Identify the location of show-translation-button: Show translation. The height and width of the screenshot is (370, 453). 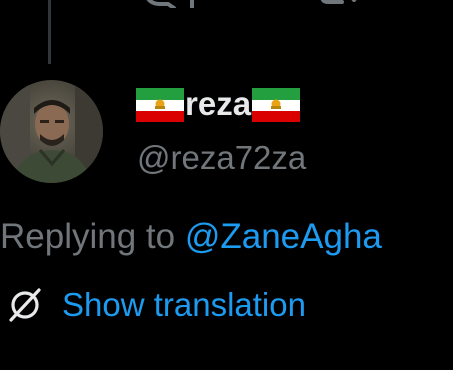
(157, 305).